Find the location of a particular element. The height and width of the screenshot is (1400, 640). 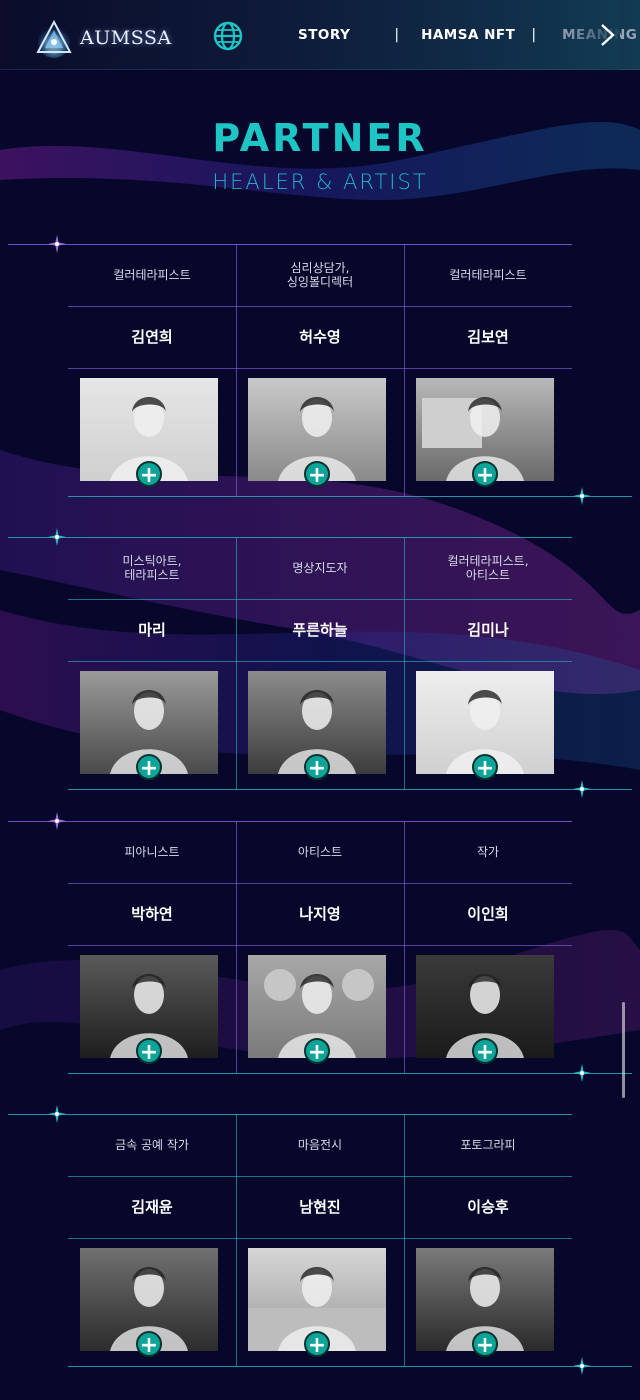

partner-name: 이인희 is located at coordinates (488, 914).